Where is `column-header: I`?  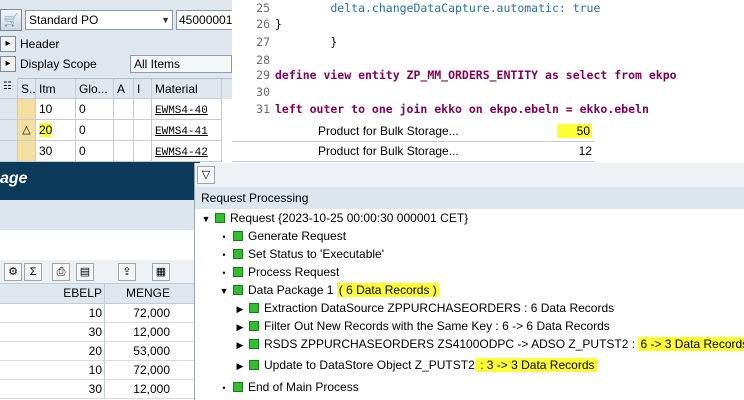
column-header: I is located at coordinates (143, 89).